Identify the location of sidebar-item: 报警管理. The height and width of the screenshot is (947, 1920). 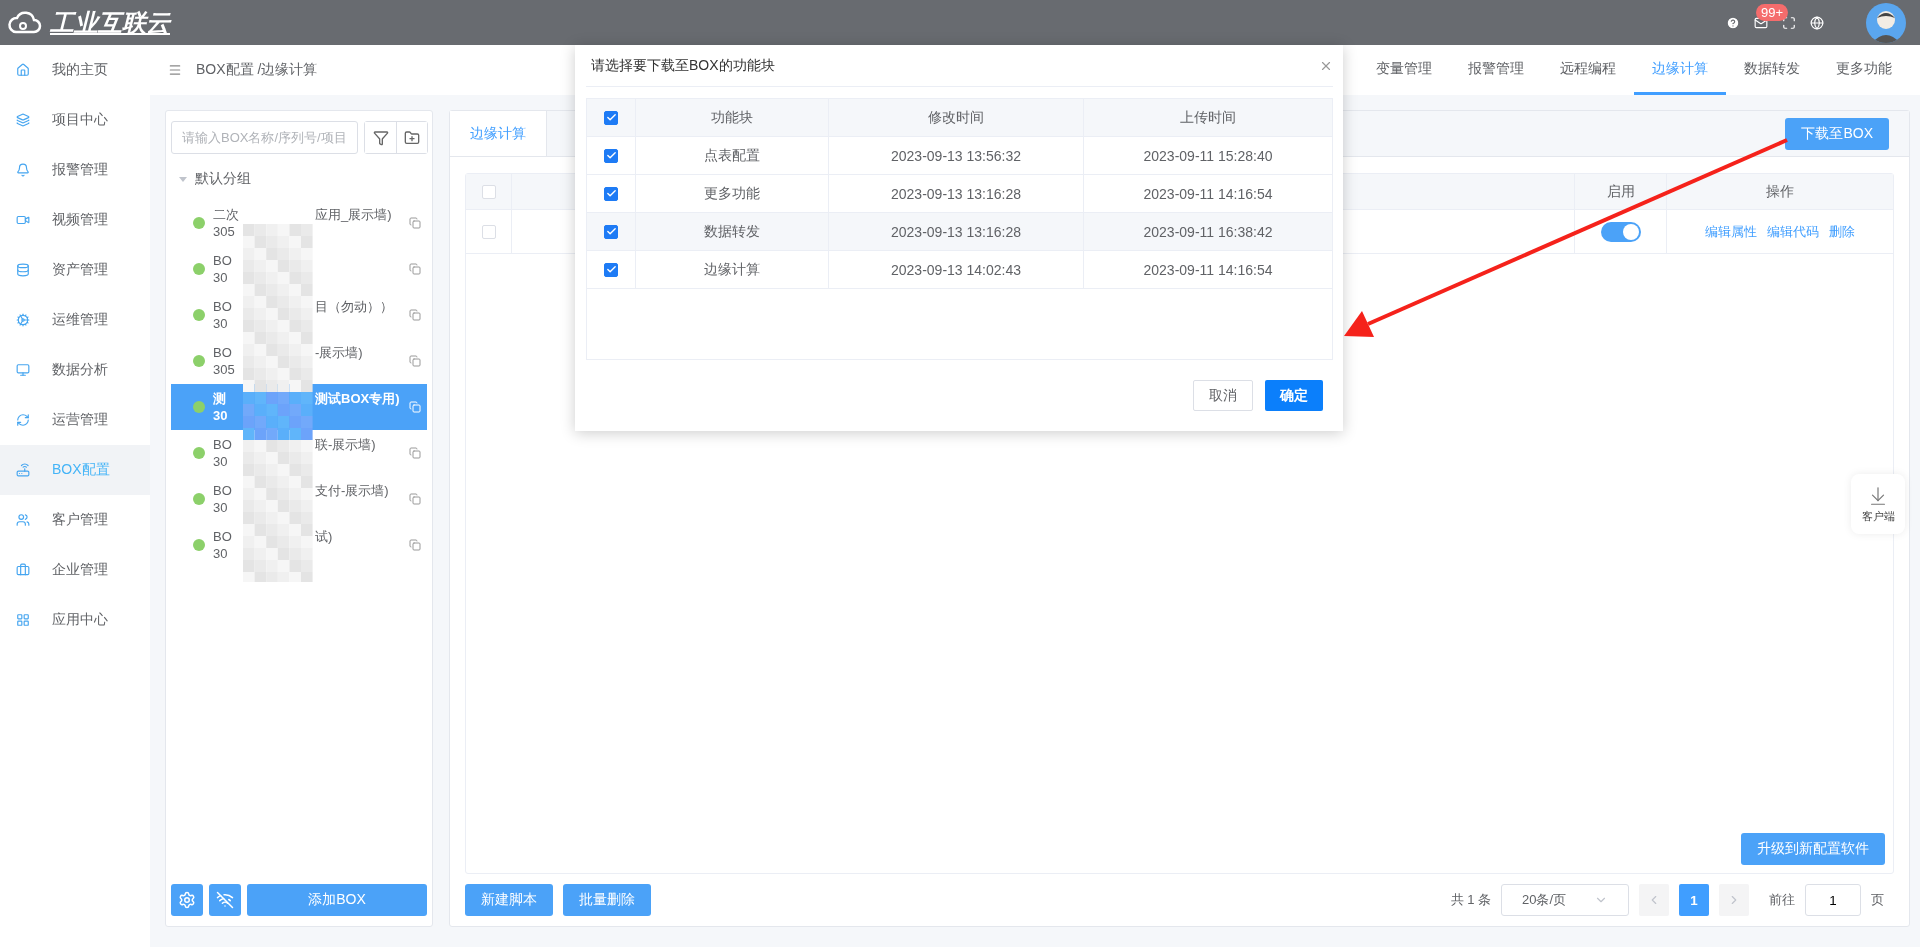
(75, 170).